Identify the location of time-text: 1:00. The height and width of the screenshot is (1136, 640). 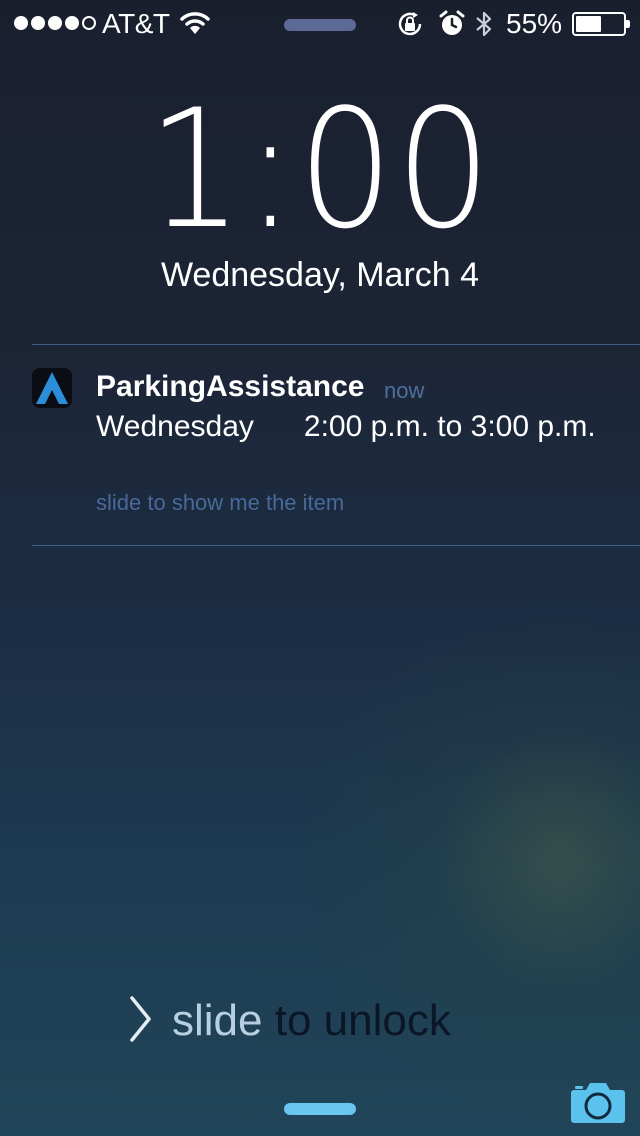
(320, 169).